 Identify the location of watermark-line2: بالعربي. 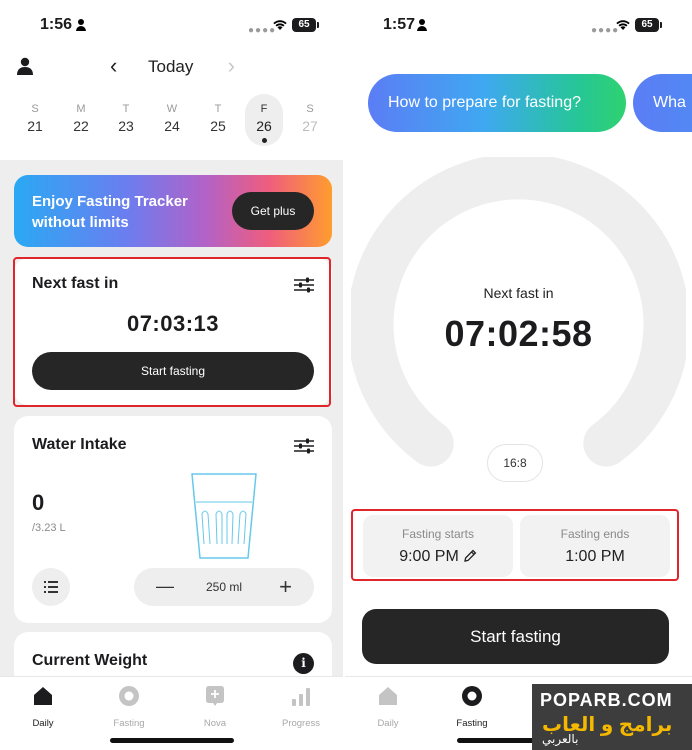
(560, 739).